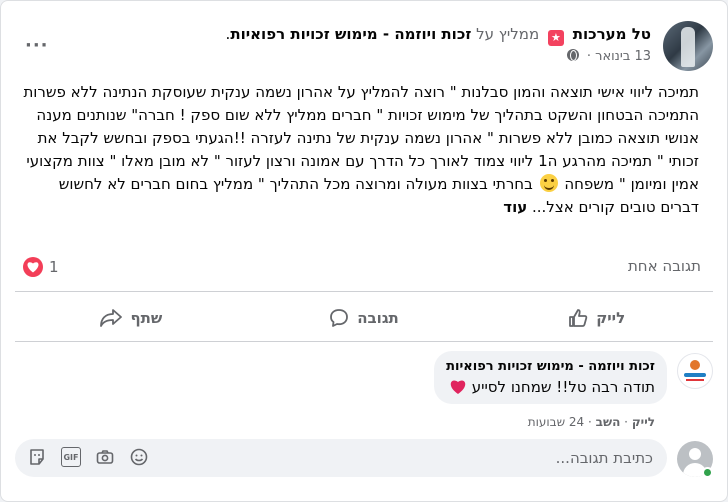 This screenshot has height=502, width=728. I want to click on comment-like-link: לייק, so click(643, 422).